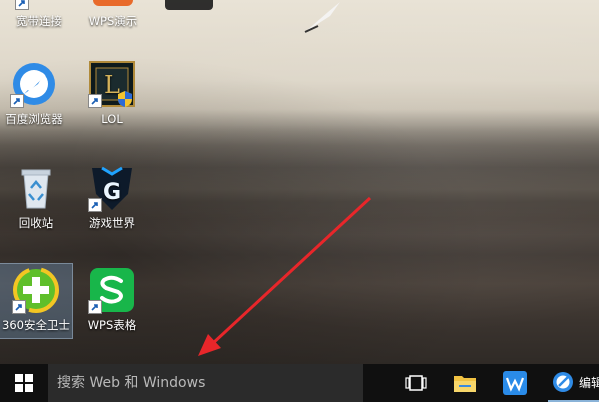 Image resolution: width=599 pixels, height=402 pixels. Describe the element at coordinates (573, 383) in the screenshot. I see `baidu-browser-taskbar-button: 编辑` at that location.